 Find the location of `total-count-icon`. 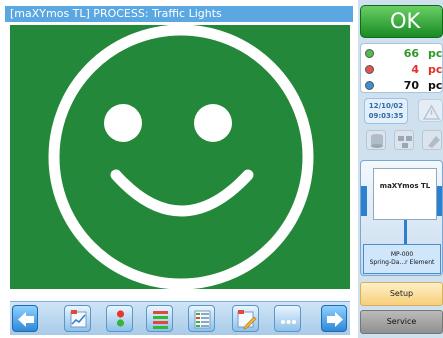

total-count-icon is located at coordinates (369, 85).